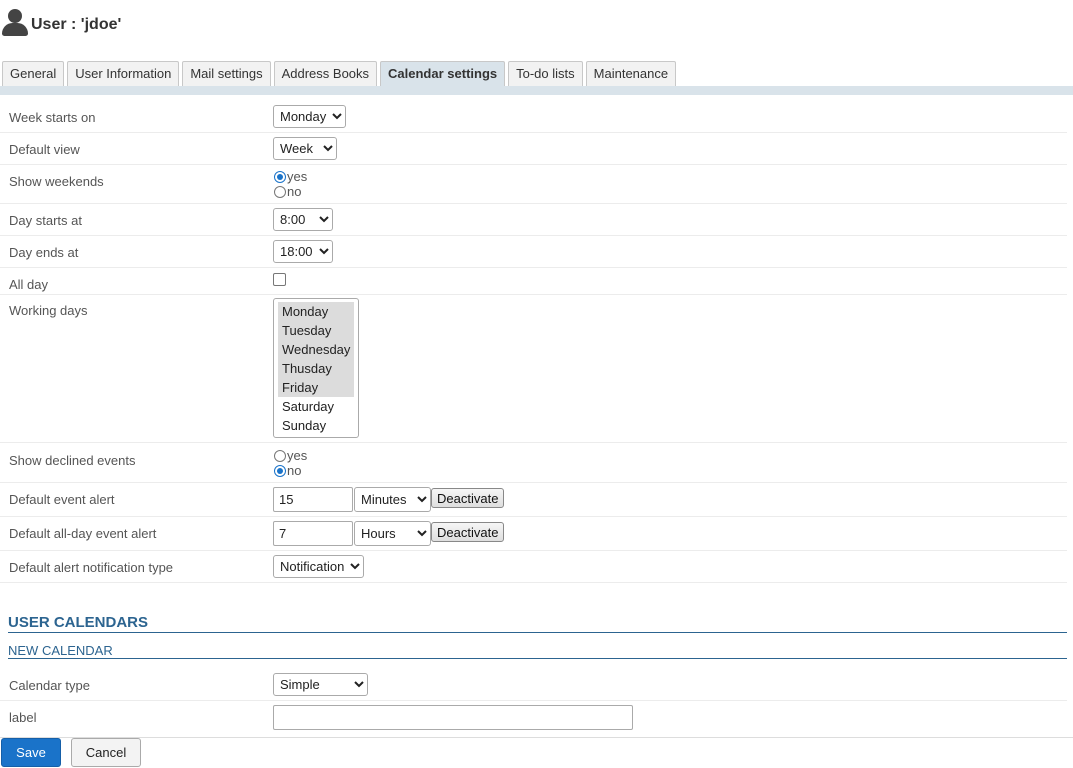  I want to click on week-starts-on-select: Monday, so click(309, 116).